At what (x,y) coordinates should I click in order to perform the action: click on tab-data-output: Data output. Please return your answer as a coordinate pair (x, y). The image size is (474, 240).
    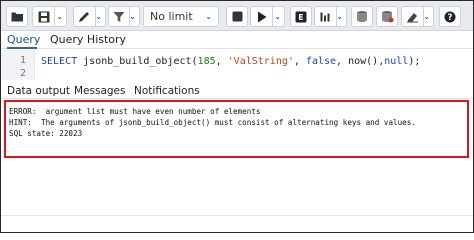
    Looking at the image, I should click on (38, 91).